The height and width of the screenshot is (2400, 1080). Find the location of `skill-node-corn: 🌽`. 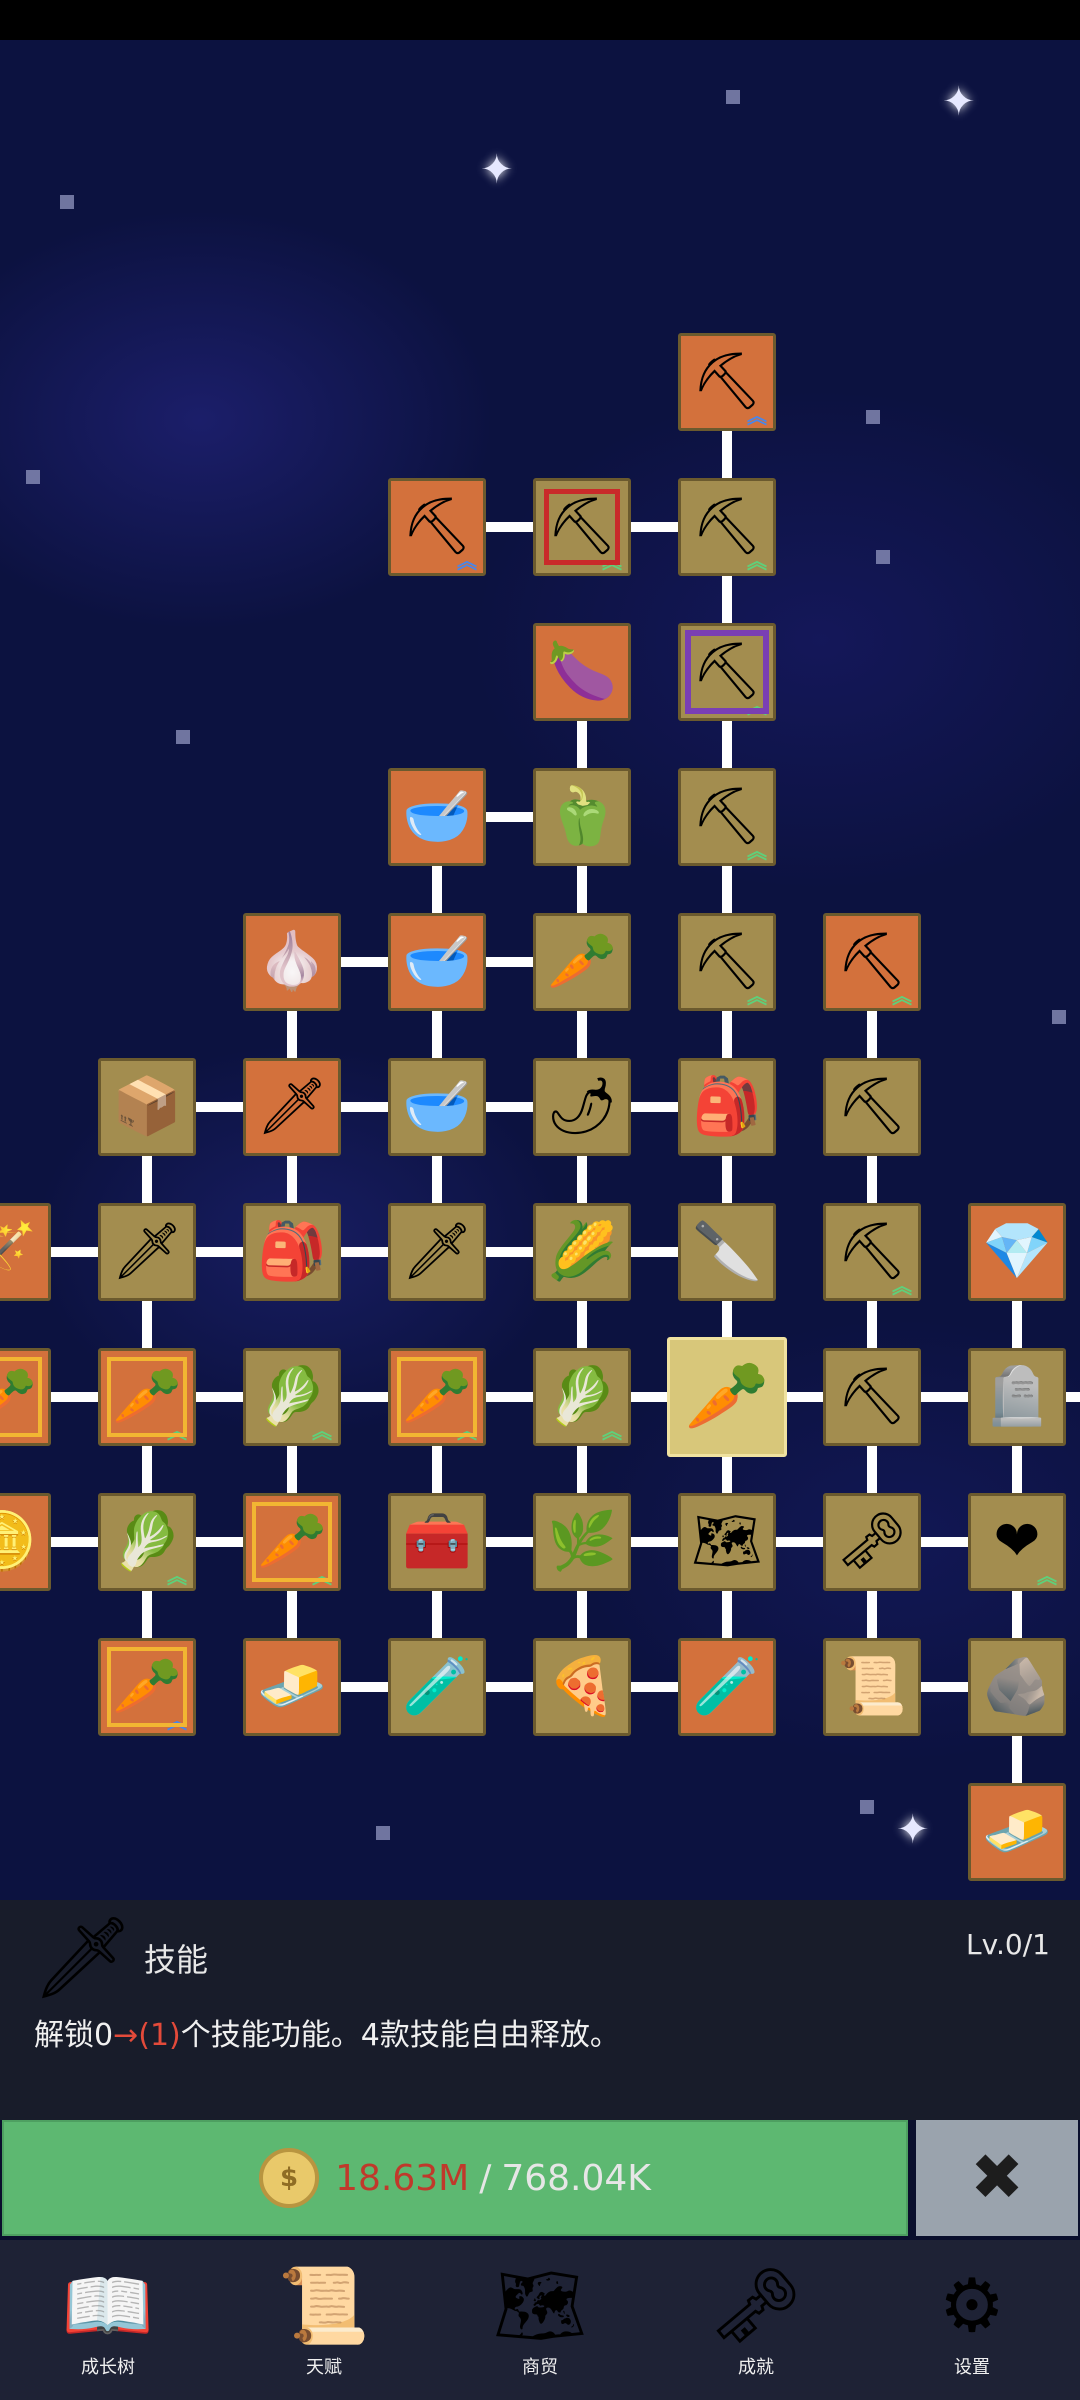

skill-node-corn: 🌽 is located at coordinates (582, 1252).